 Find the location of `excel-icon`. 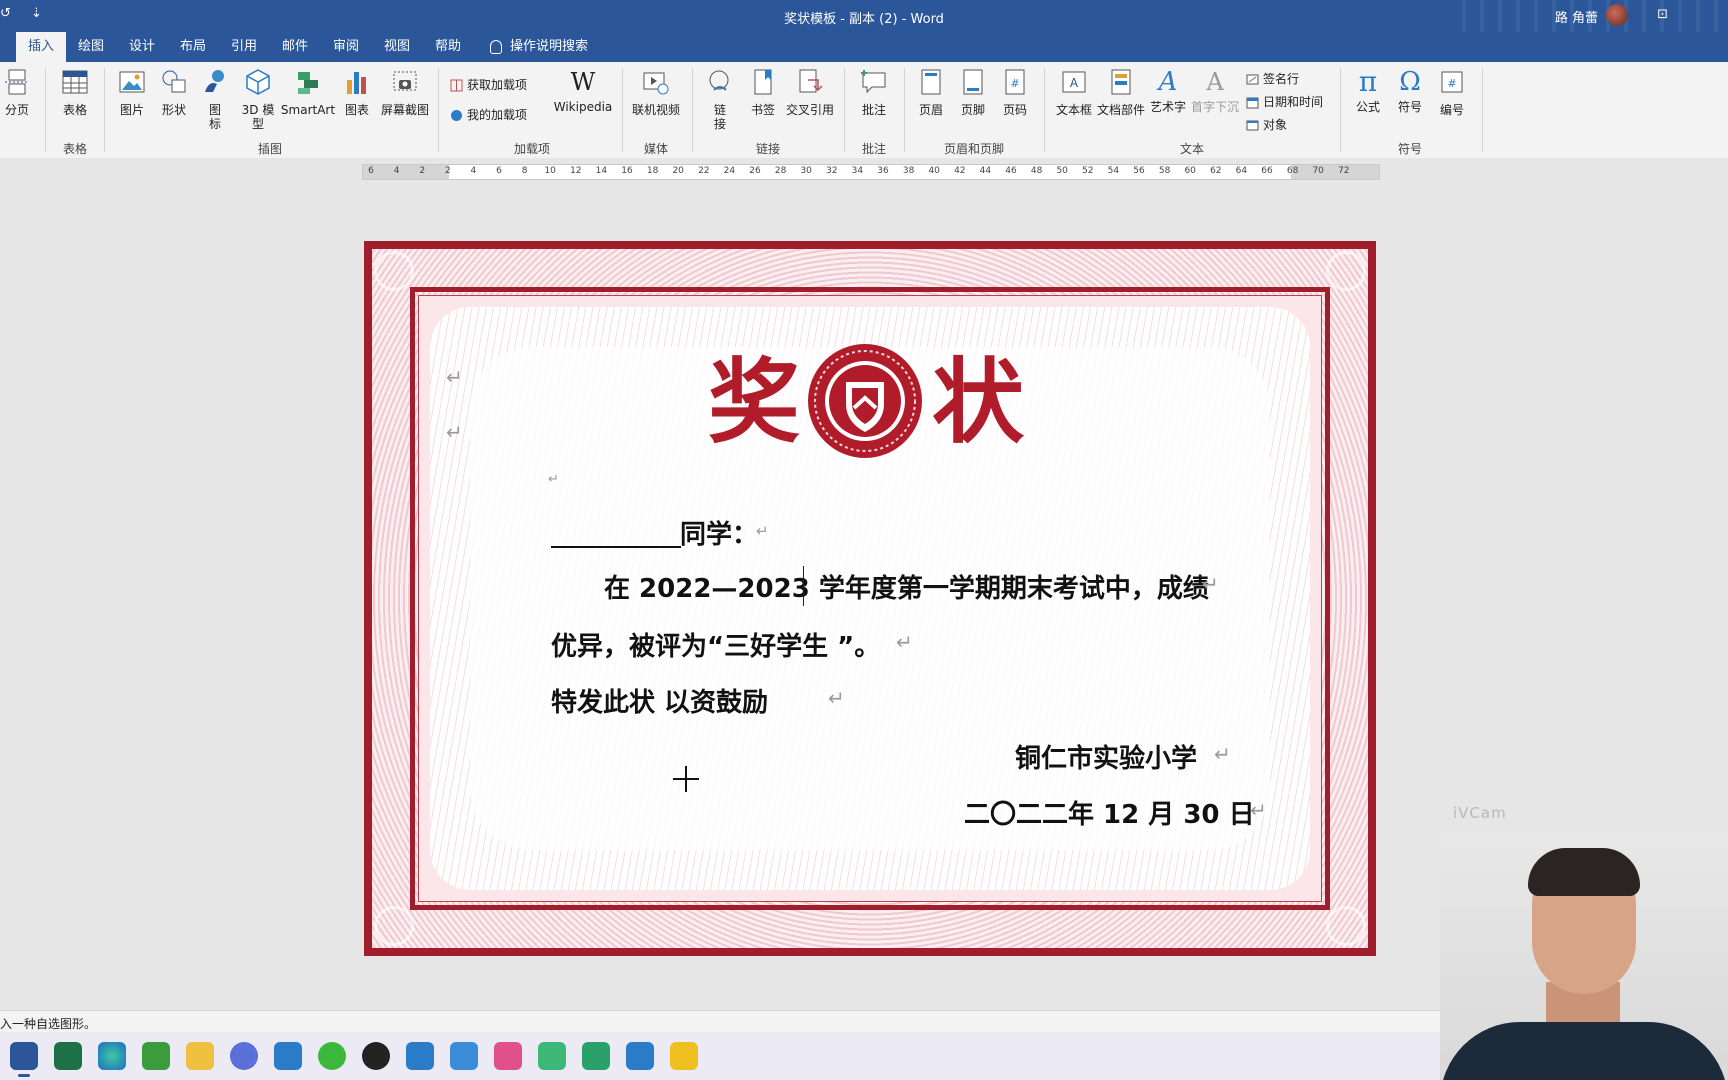

excel-icon is located at coordinates (68, 1056).